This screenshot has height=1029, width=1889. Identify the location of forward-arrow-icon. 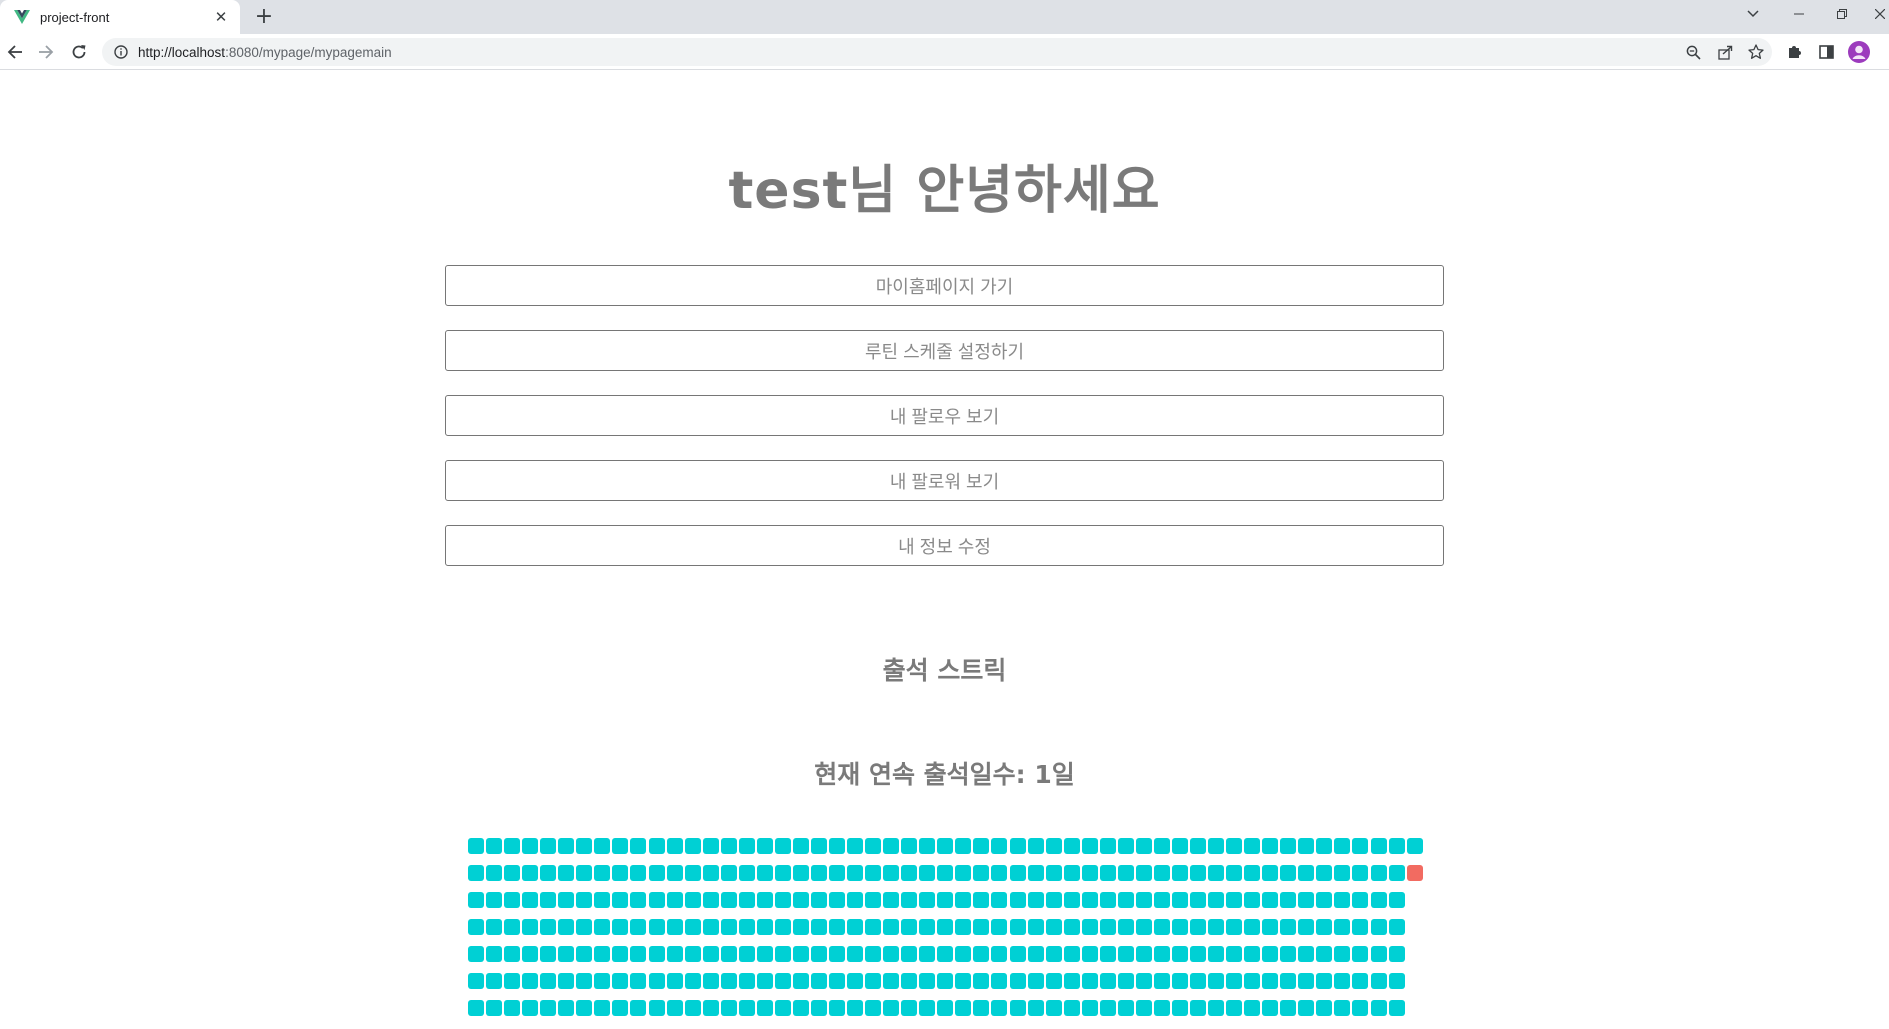
(46, 52).